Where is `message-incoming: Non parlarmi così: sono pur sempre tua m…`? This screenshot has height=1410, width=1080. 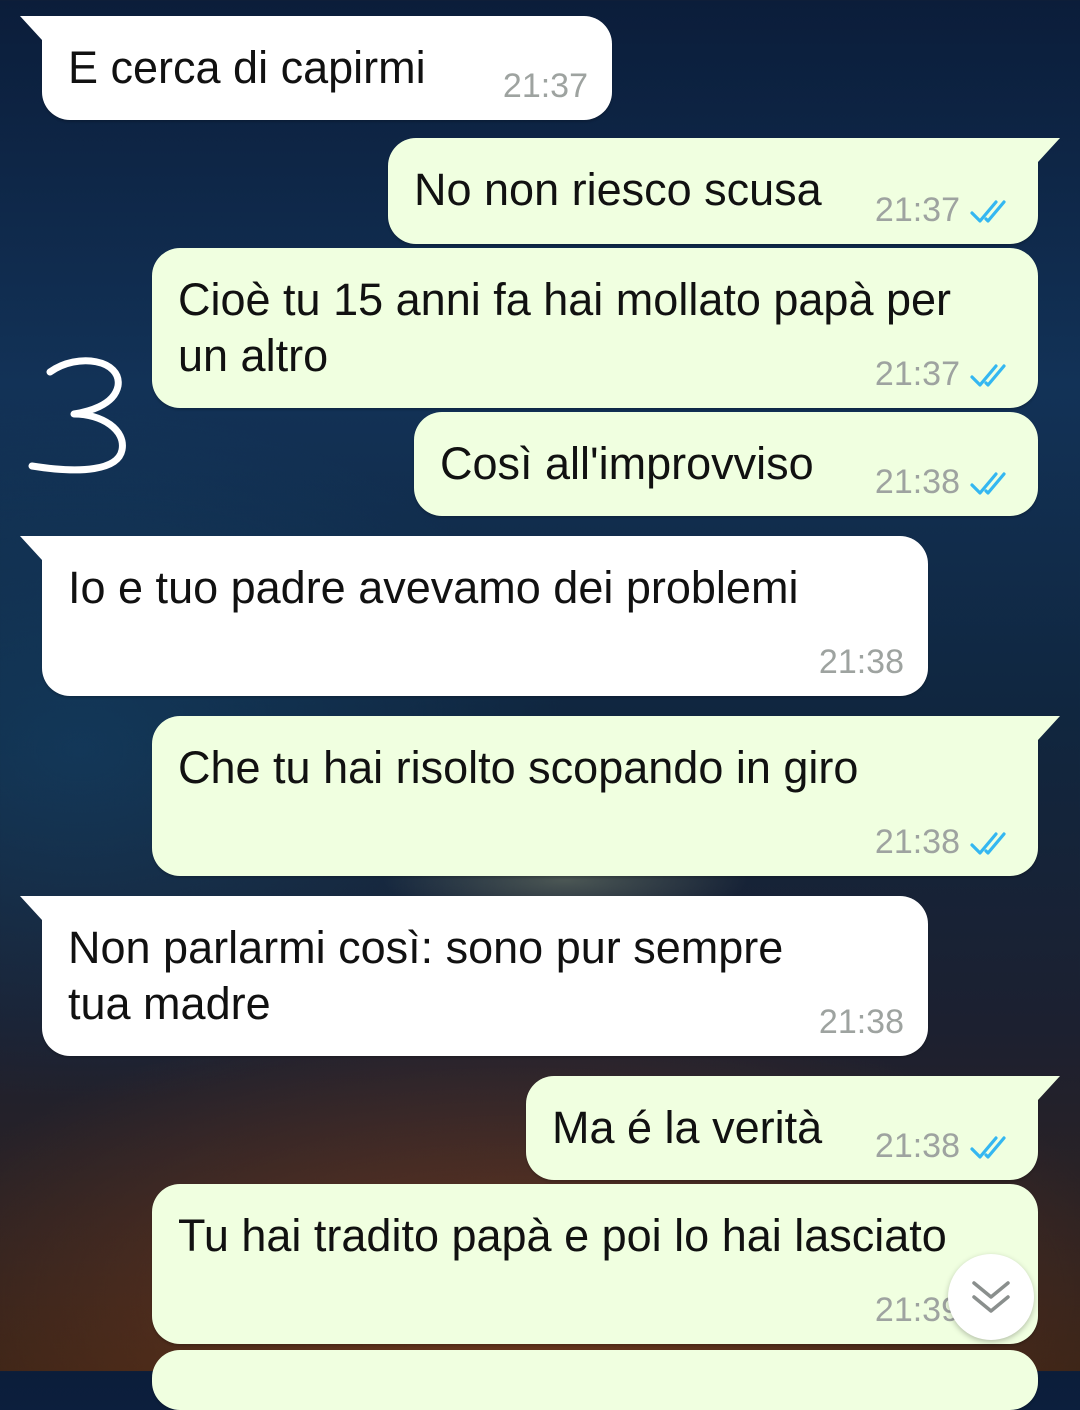 message-incoming: Non parlarmi così: sono pur sempre tua m… is located at coordinates (474, 976).